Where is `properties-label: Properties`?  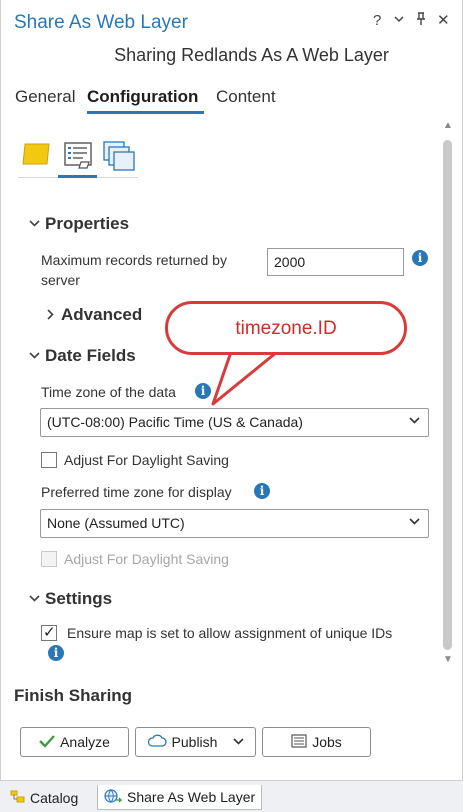
properties-label: Properties is located at coordinates (87, 223).